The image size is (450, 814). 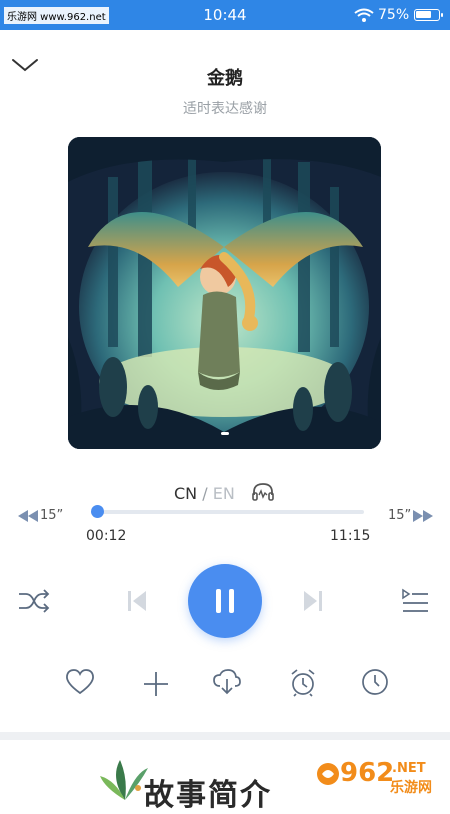 I want to click on heart-icon, so click(x=80, y=682).